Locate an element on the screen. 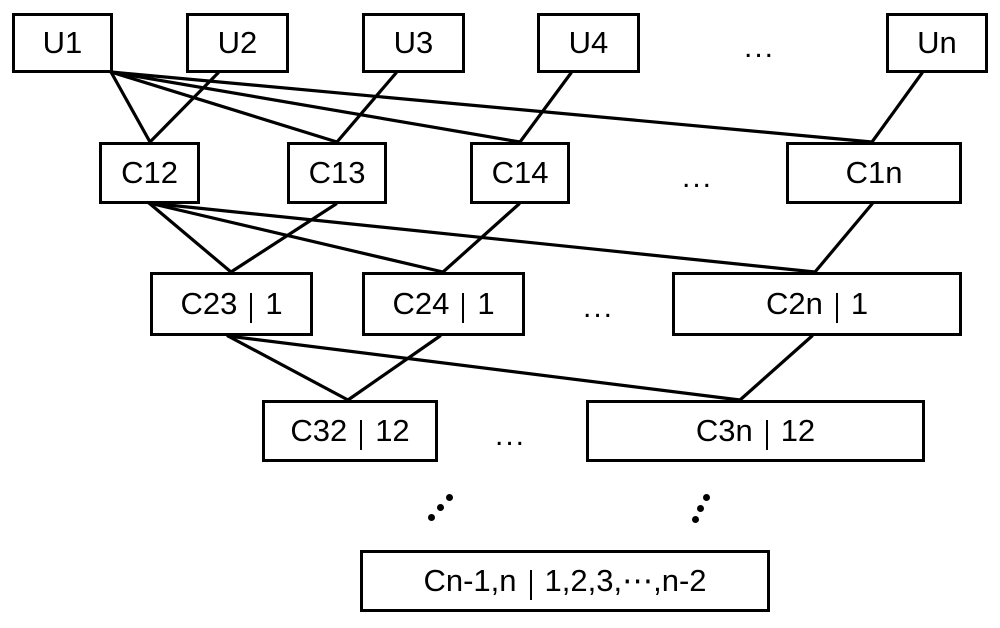  node-c13: C13 is located at coordinates (337, 173).